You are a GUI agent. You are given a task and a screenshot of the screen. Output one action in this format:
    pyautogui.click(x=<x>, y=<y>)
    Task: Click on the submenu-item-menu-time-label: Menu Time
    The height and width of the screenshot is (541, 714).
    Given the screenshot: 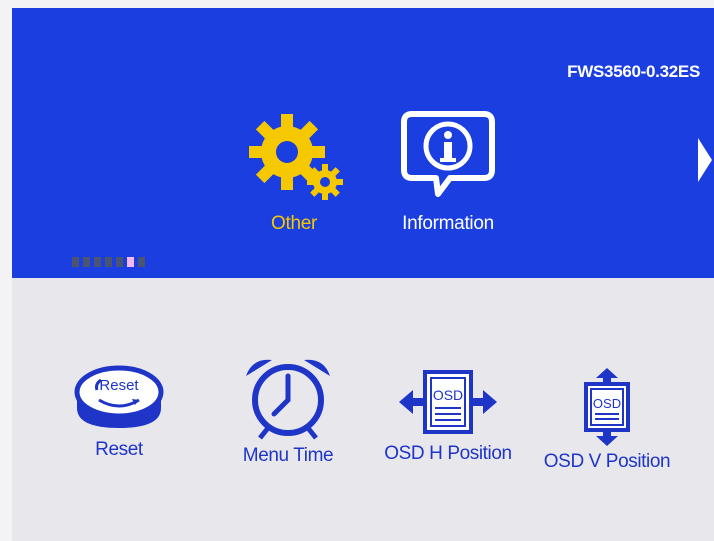 What is the action you would take?
    pyautogui.click(x=288, y=455)
    